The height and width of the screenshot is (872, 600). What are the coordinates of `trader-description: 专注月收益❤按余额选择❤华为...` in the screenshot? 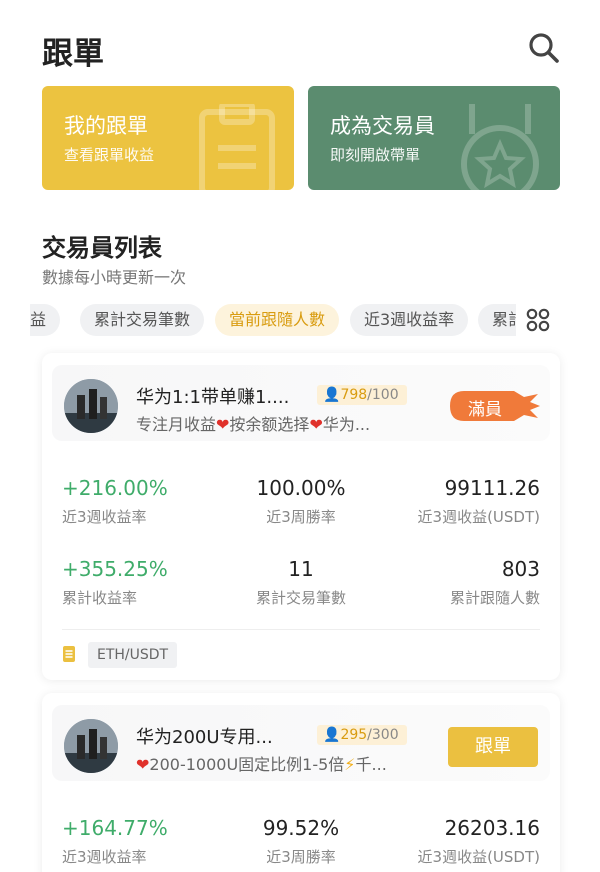 It's located at (253, 423).